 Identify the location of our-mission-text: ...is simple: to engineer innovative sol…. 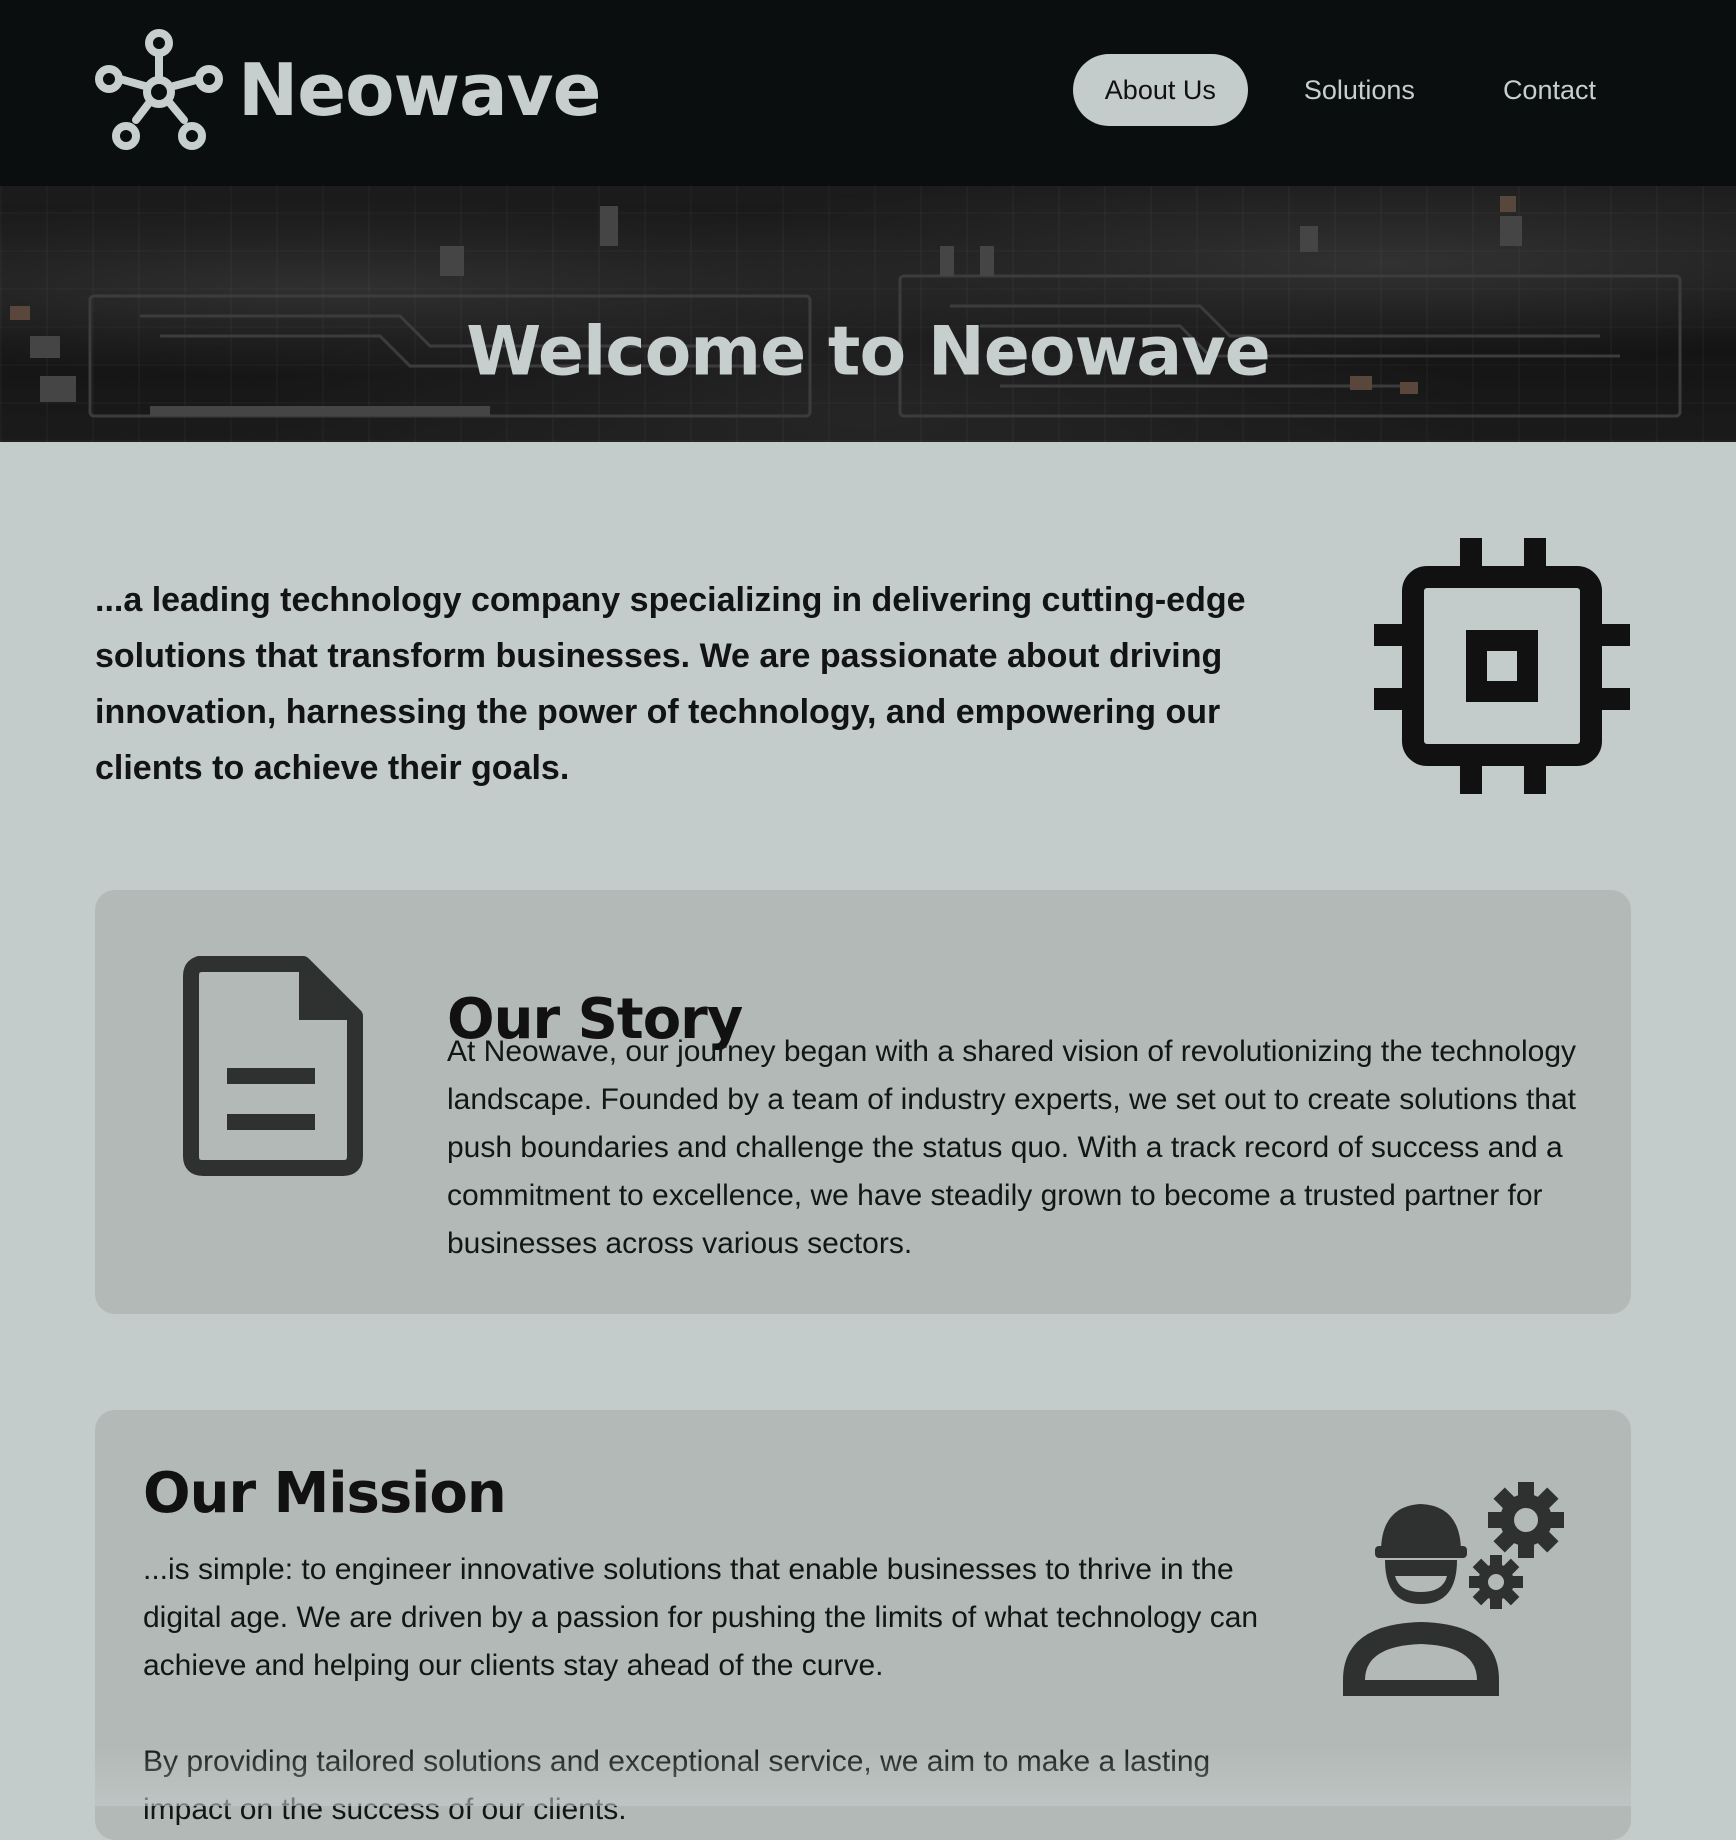
(708, 1693).